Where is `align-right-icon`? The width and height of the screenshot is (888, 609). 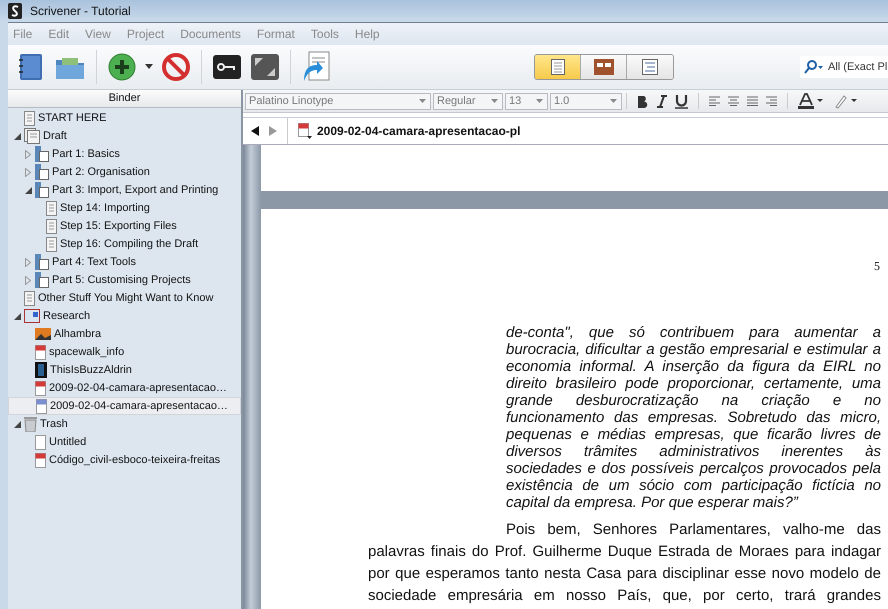 align-right-icon is located at coordinates (771, 101).